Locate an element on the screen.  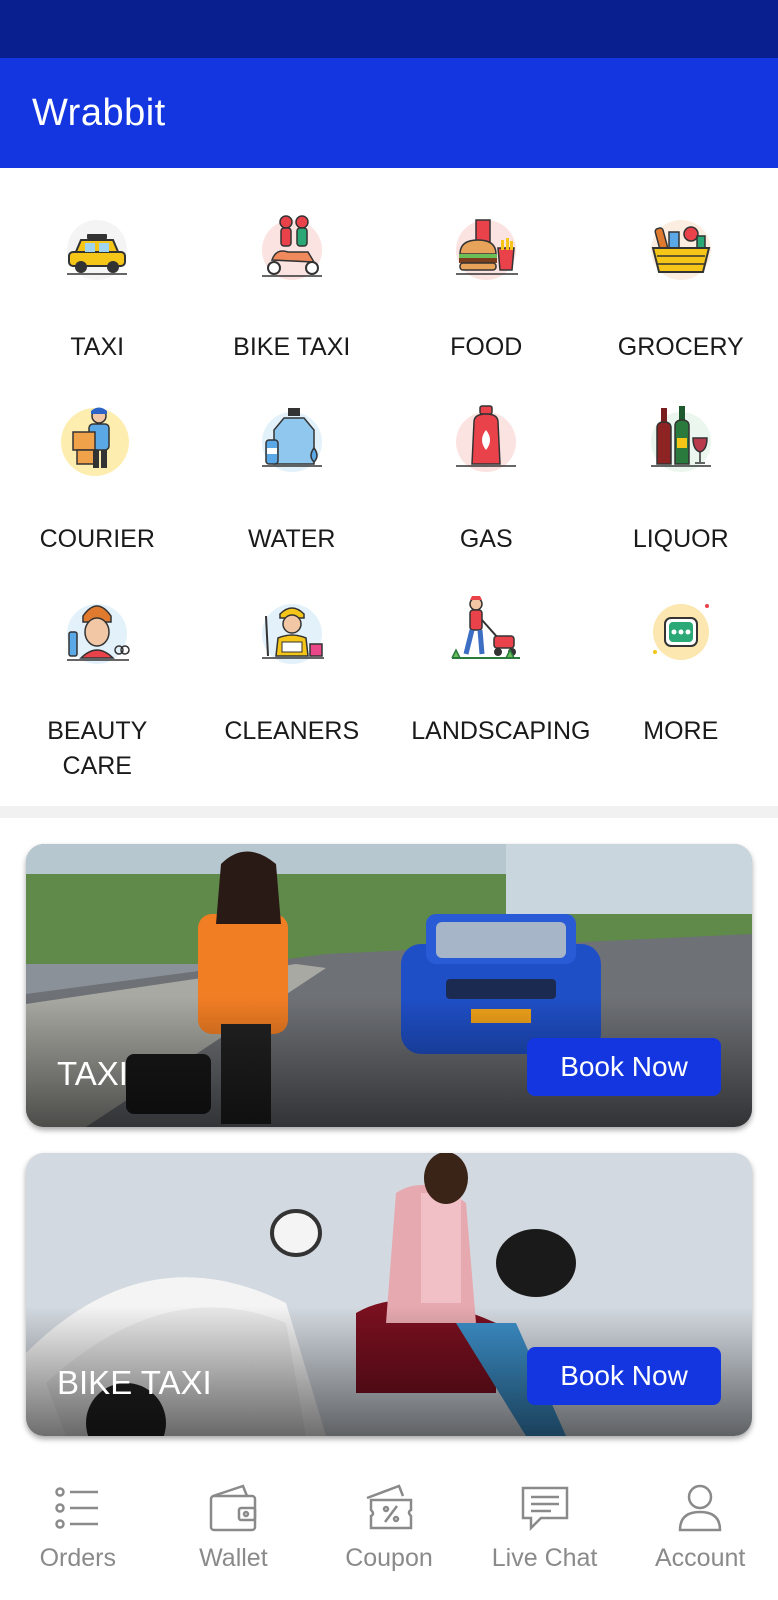
taxi-icon is located at coordinates (97, 250).